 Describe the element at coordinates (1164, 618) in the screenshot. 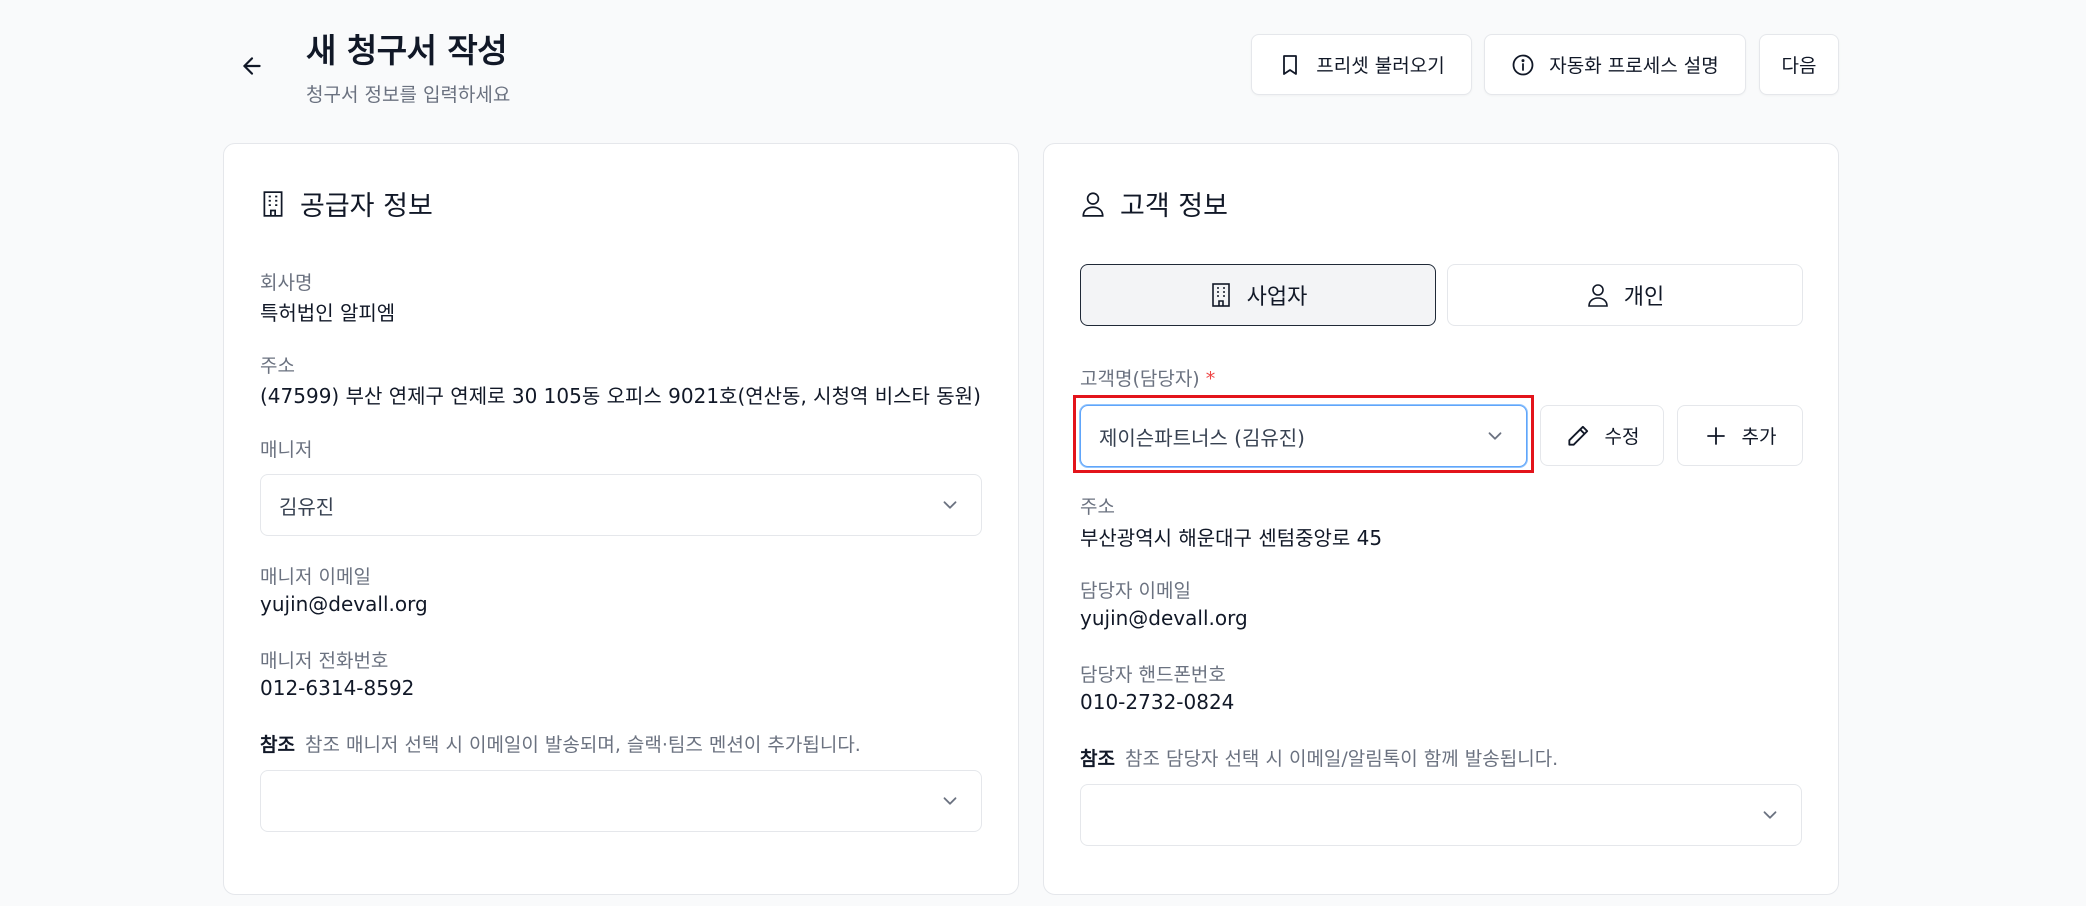

I see `customer-email-value: yujin@devall.org` at that location.